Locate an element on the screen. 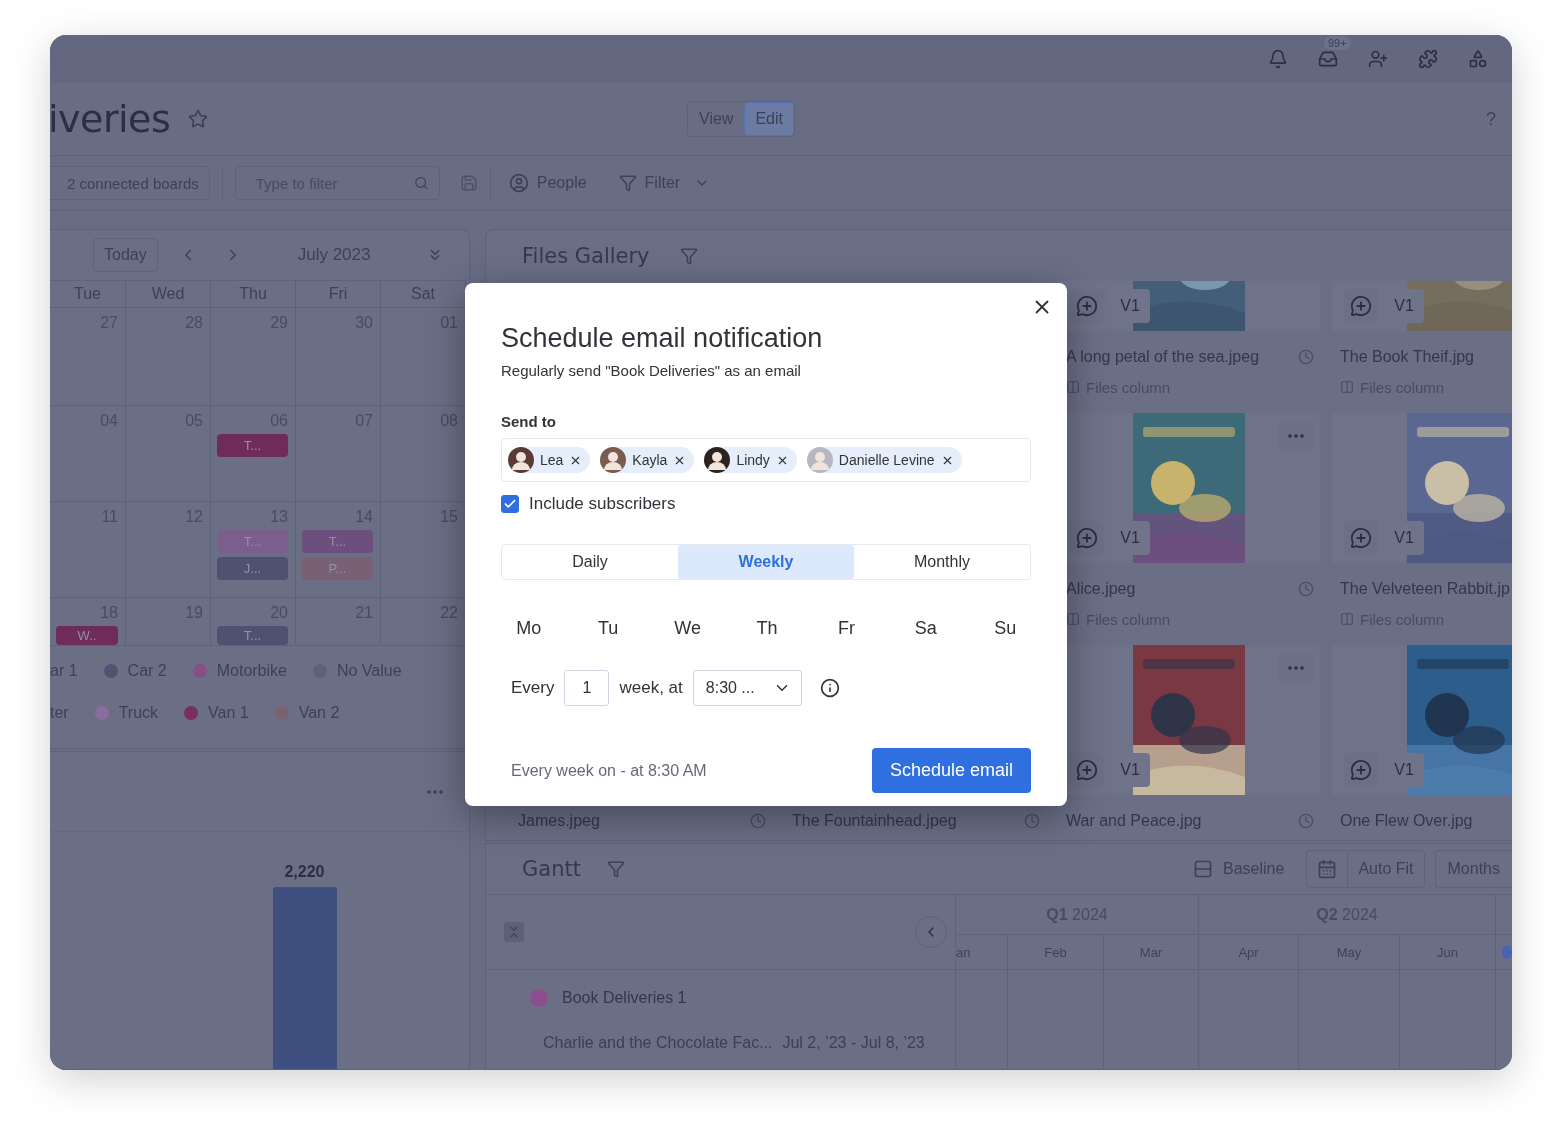 The width and height of the screenshot is (1562, 1135). interval-field: 1 is located at coordinates (587, 688).